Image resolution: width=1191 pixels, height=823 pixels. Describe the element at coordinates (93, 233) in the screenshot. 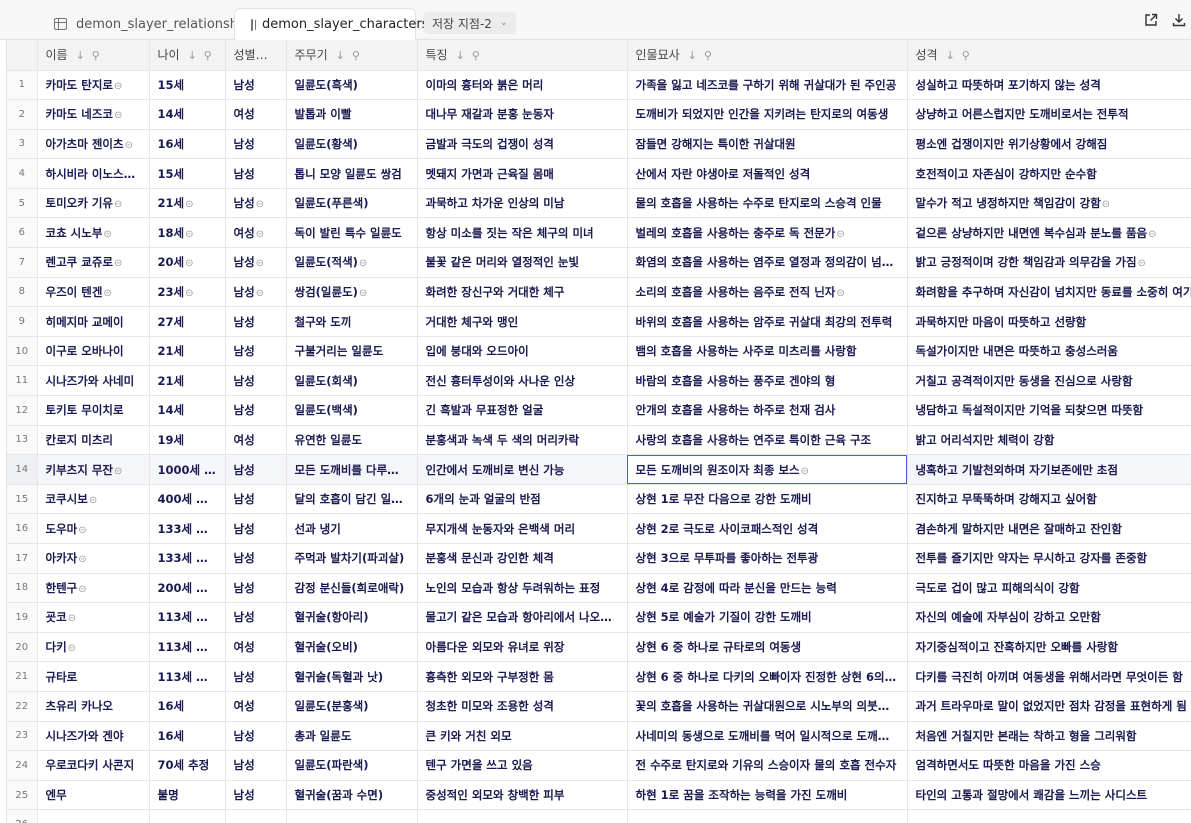

I see `table-cell: 코쵸 시노부⊝` at that location.